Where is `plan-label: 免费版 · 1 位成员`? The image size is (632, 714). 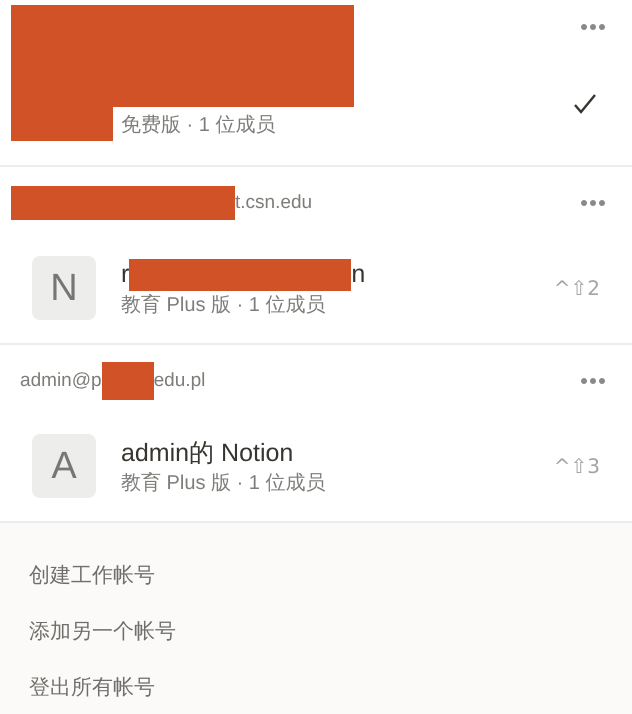
plan-label: 免费版 · 1 位成员 is located at coordinates (198, 125).